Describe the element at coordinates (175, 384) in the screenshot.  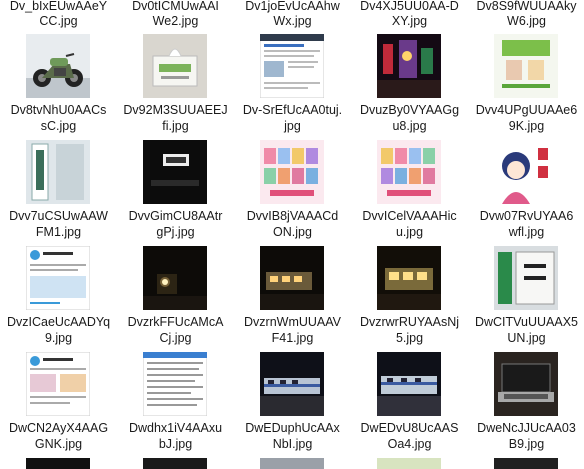
I see `list-page-thumbnail` at that location.